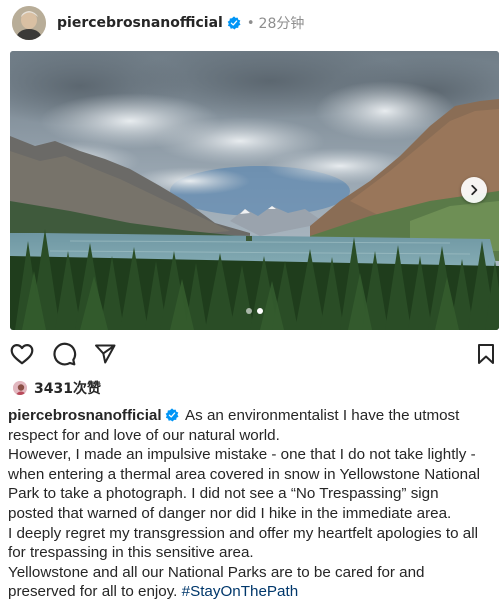  I want to click on caption-text: for trespassing in this sensitive area., so click(131, 553).